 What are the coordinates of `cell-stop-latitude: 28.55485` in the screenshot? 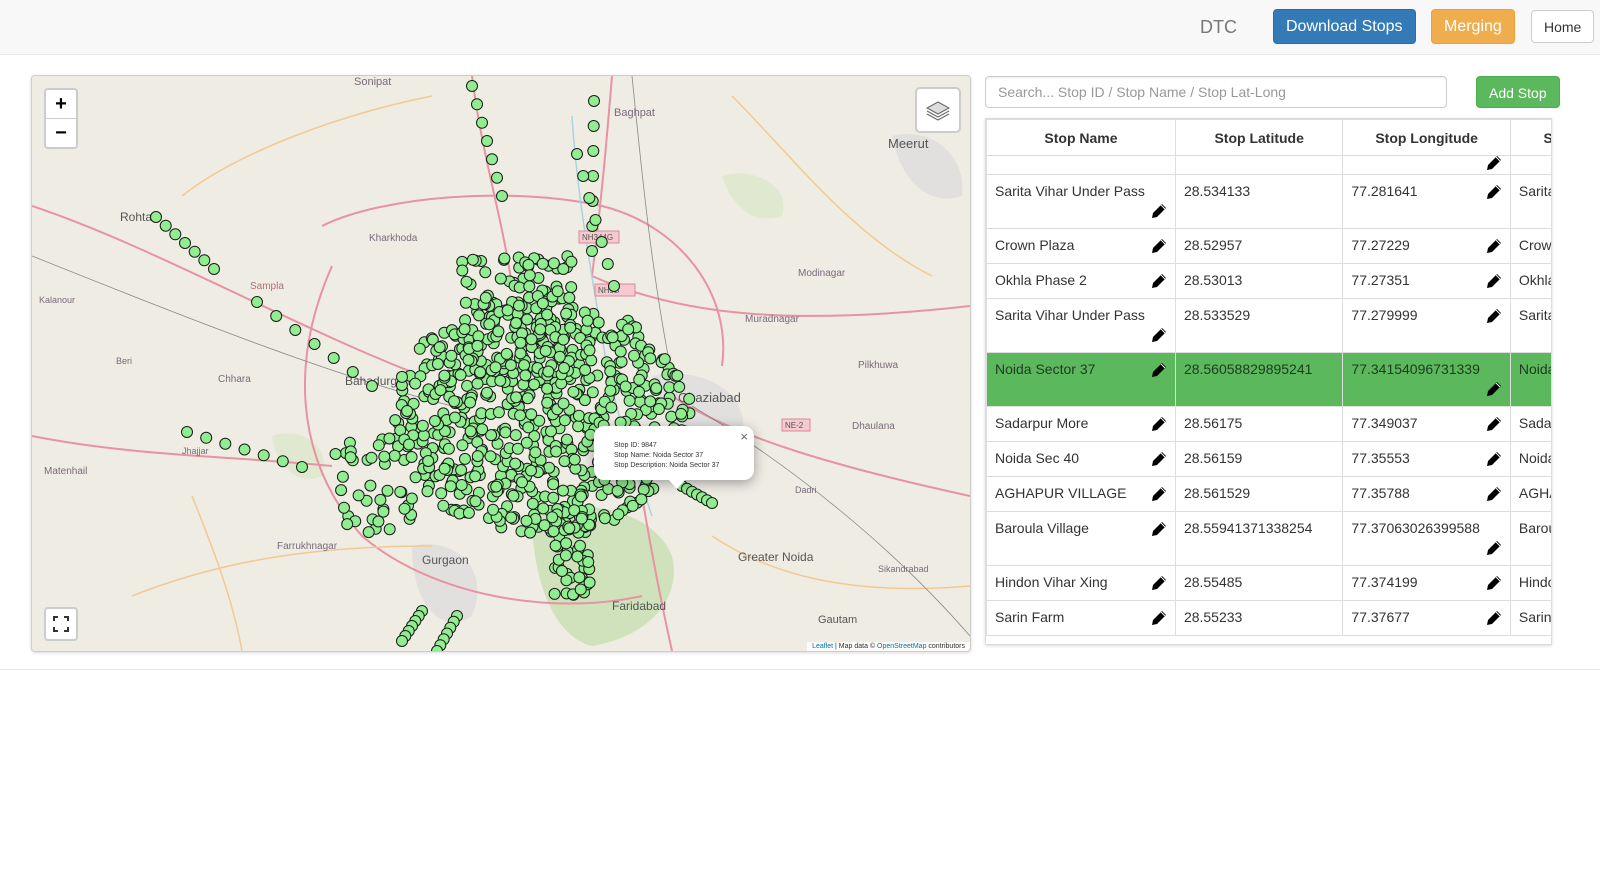 It's located at (1259, 583).